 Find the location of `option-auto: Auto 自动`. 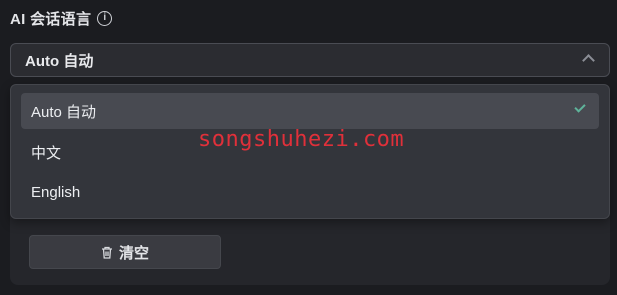

option-auto: Auto 自动 is located at coordinates (310, 111).